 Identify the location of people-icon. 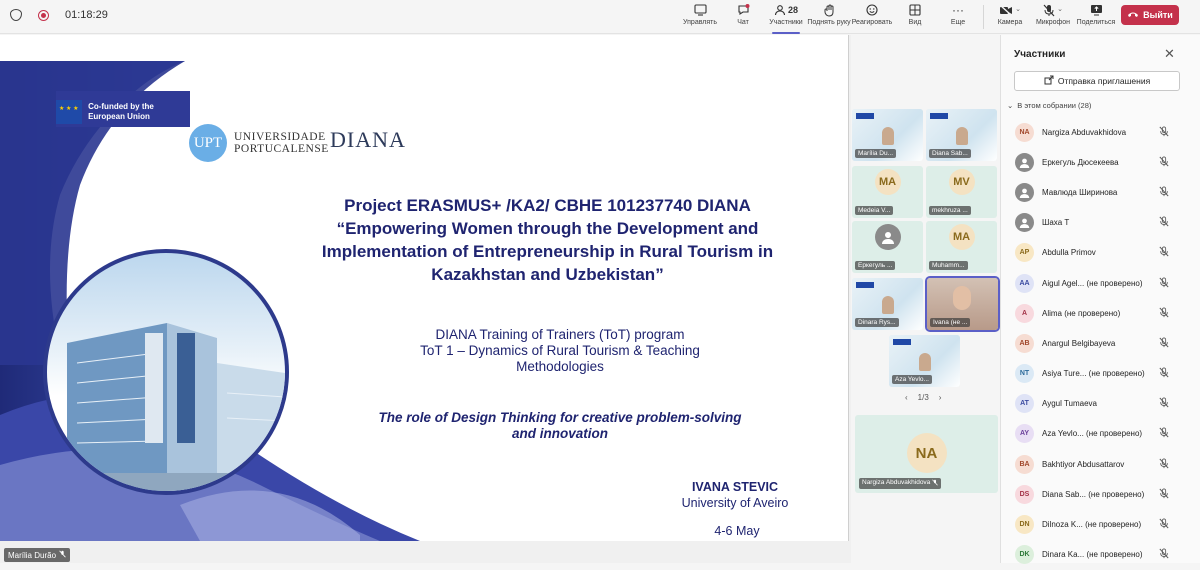
(780, 10).